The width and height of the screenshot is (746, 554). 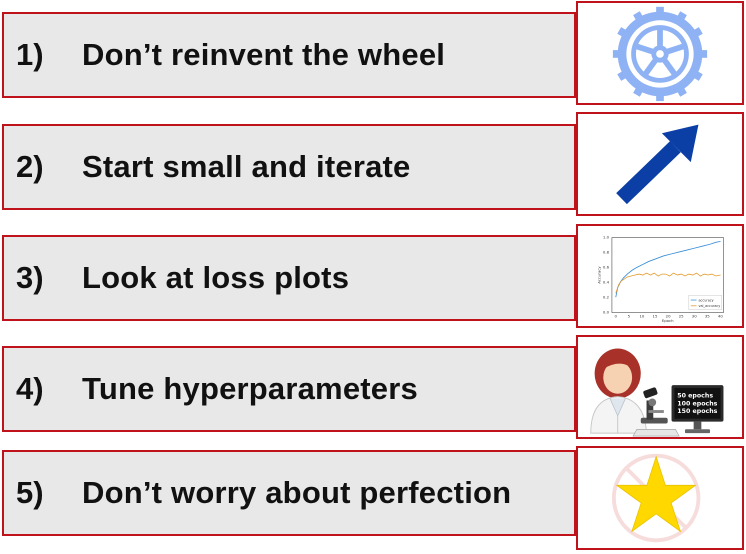 What do you see at coordinates (655, 315) in the screenshot?
I see `svg-text: 15` at bounding box center [655, 315].